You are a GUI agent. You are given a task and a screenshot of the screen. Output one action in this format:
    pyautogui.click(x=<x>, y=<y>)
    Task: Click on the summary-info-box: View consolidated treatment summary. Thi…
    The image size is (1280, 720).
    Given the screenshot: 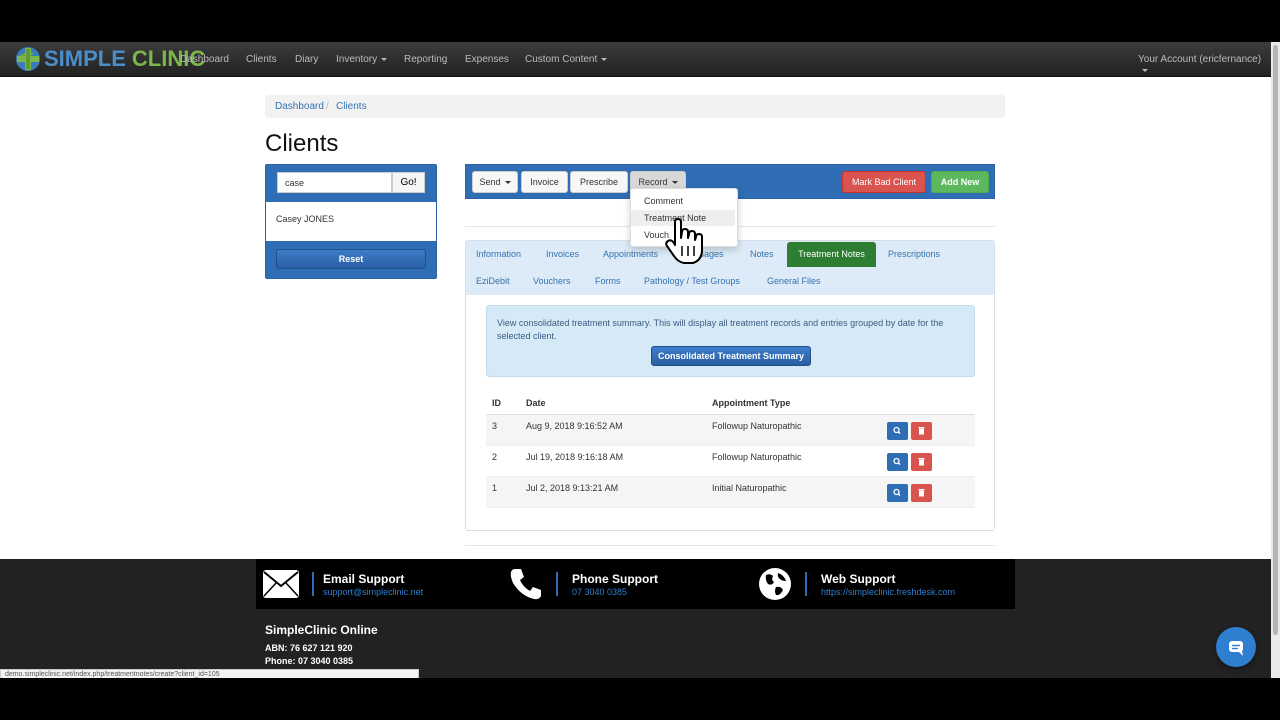 What is the action you would take?
    pyautogui.click(x=730, y=341)
    